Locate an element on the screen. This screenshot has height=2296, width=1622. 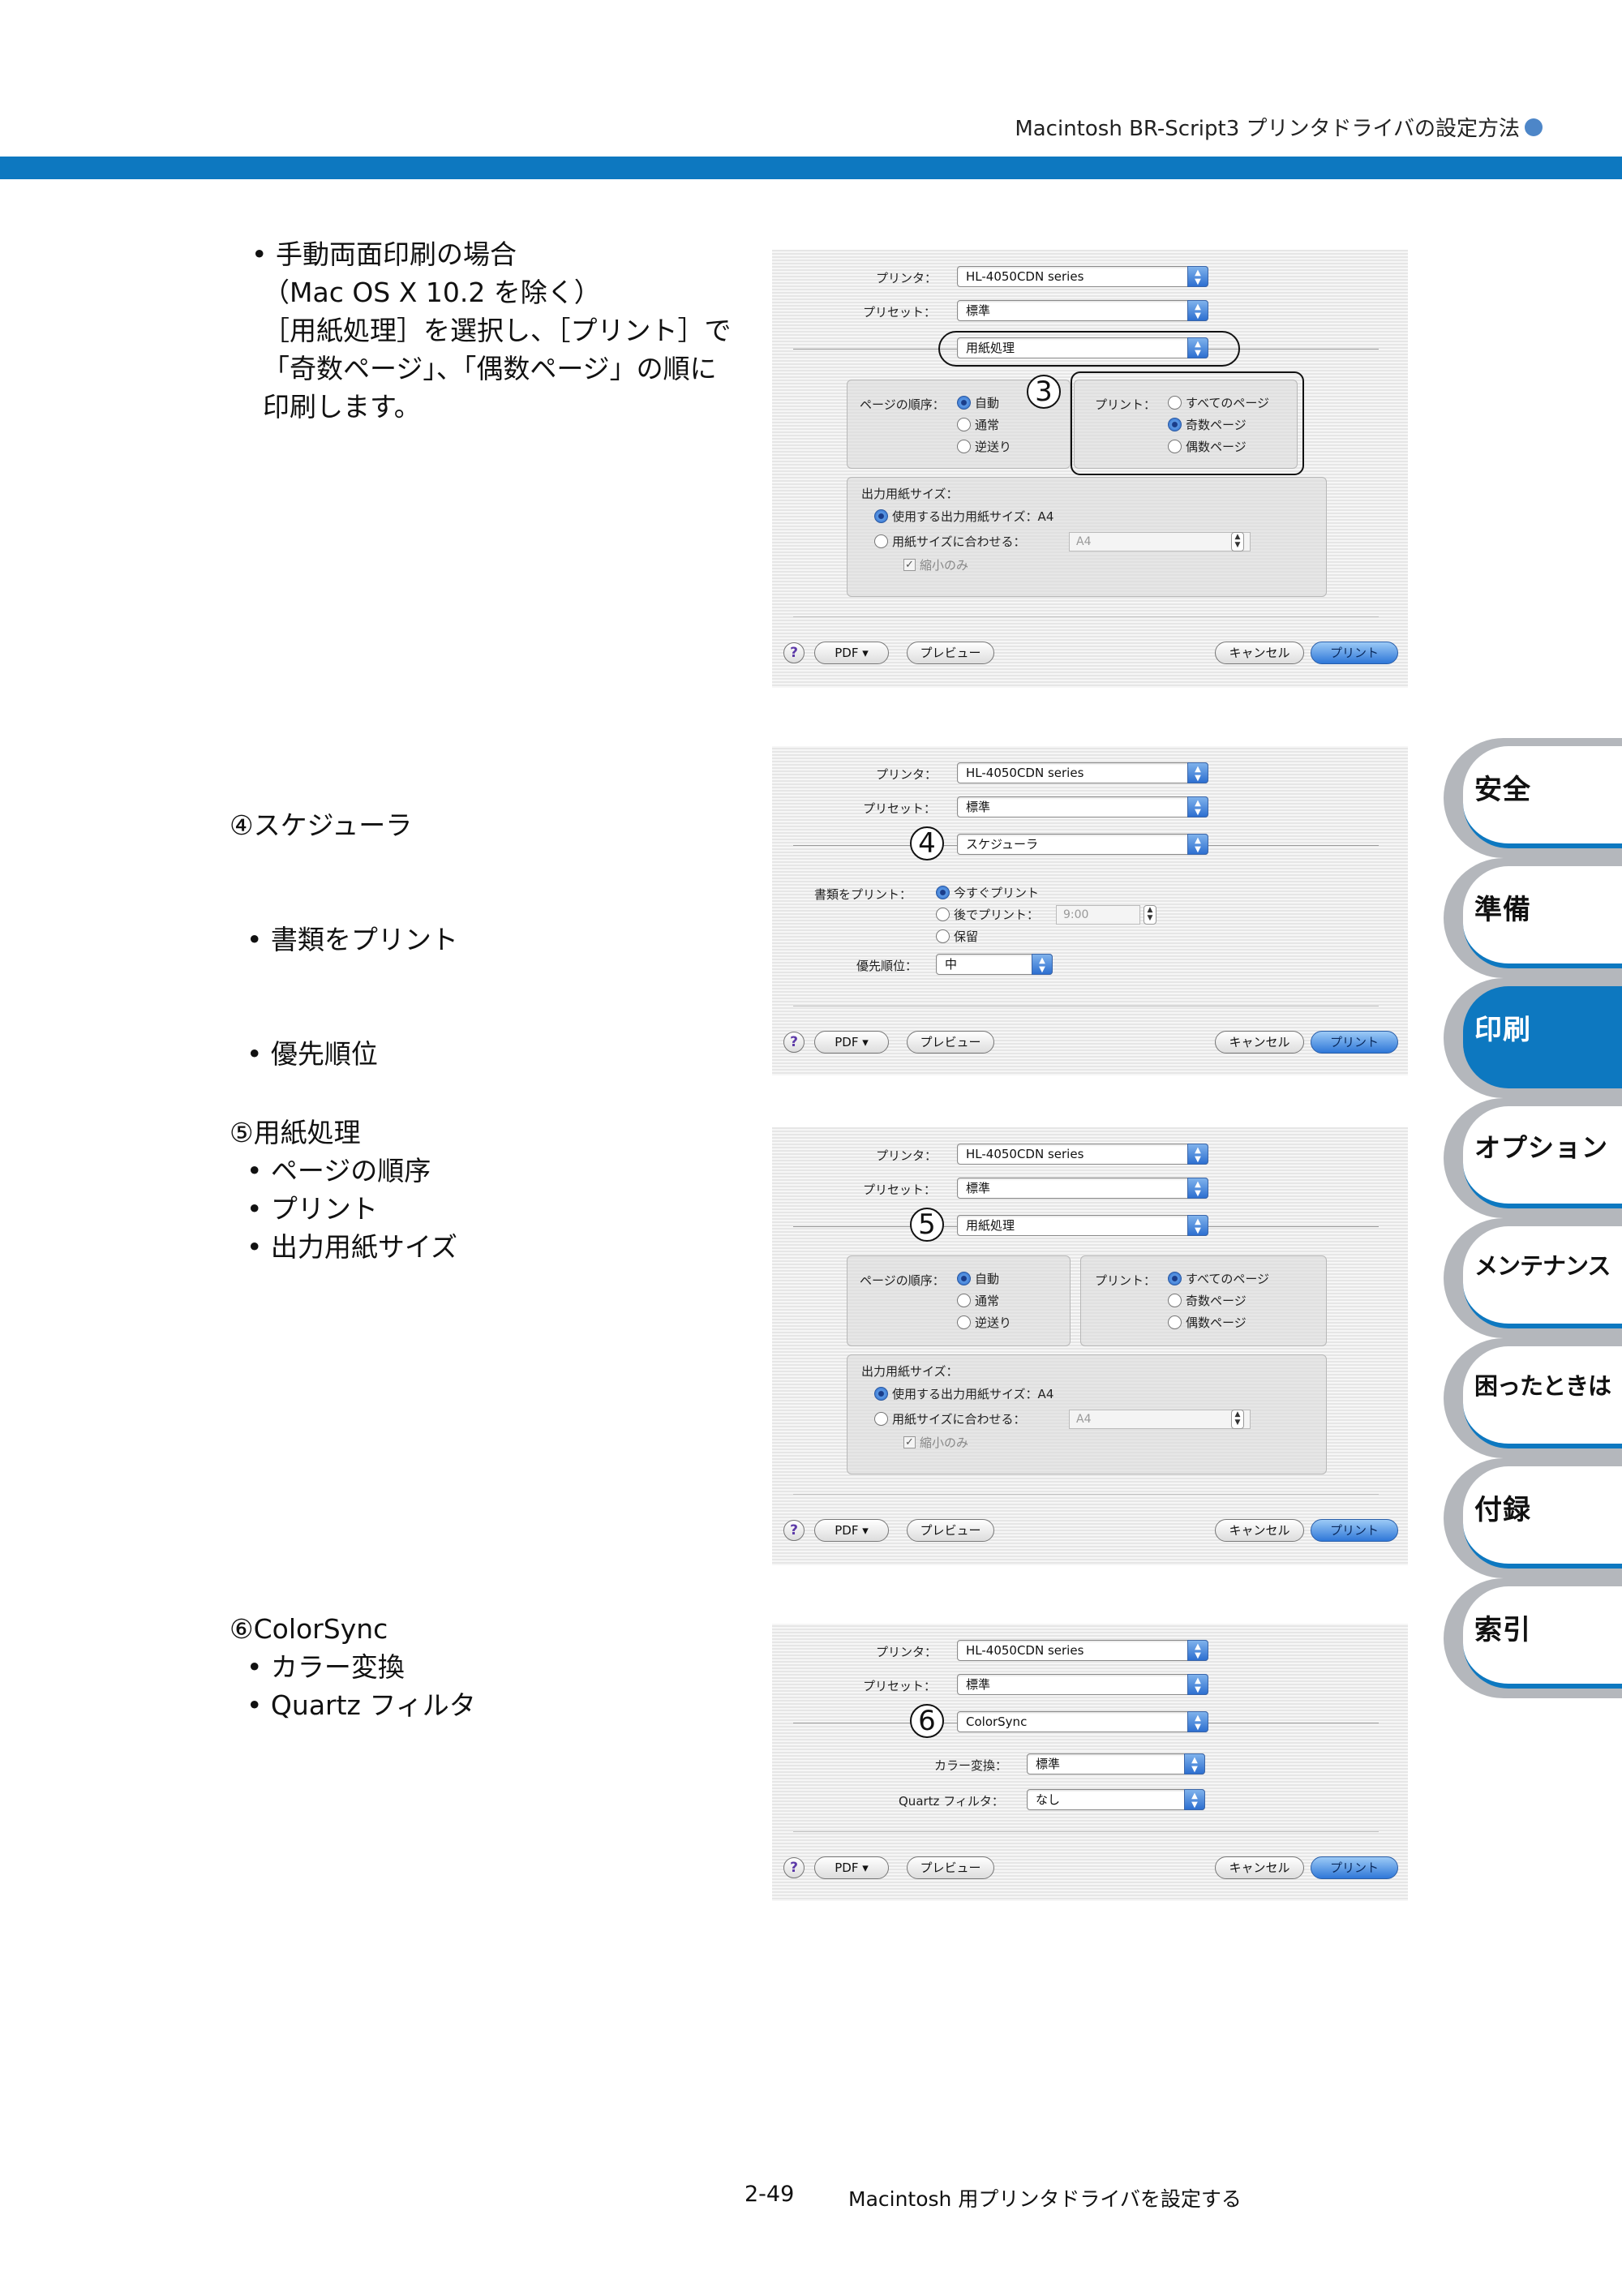
quartz-filter-label: Quartz フィルタ： is located at coordinates (952, 1801).